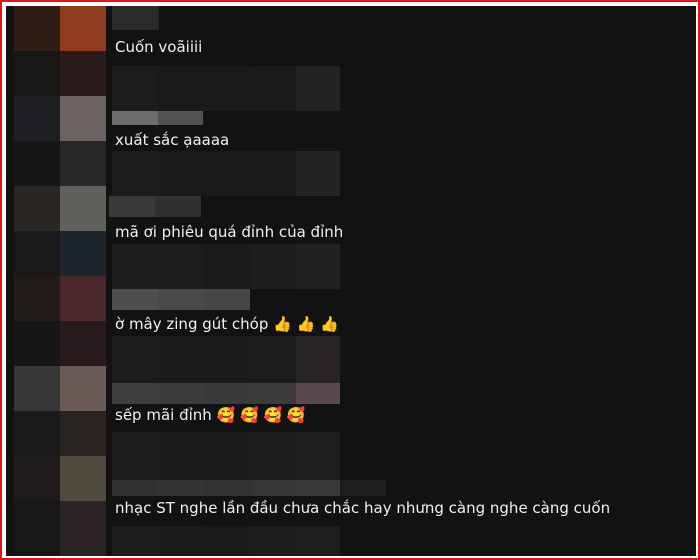 Image resolution: width=700 pixels, height=560 pixels. I want to click on comment-2: xuất sắc ạaaaa, so click(172, 140).